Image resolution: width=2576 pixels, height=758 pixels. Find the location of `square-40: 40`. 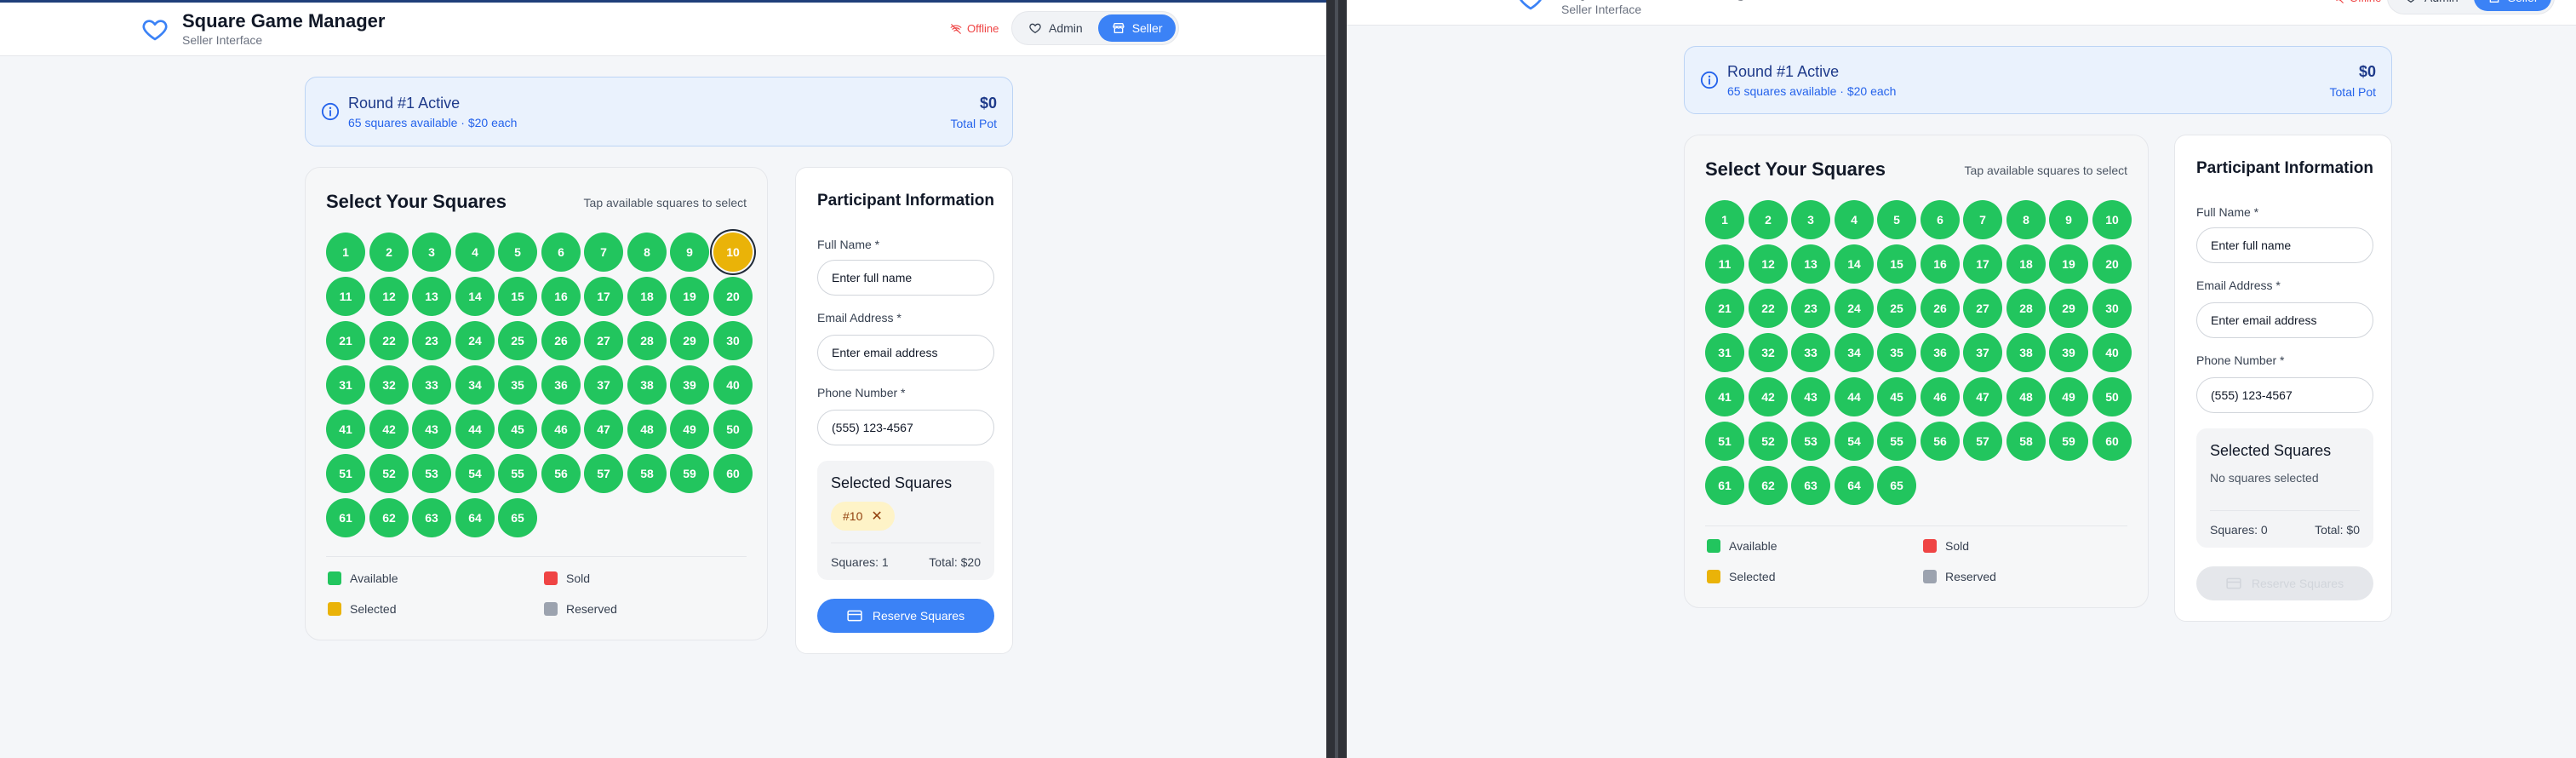

square-40: 40 is located at coordinates (2112, 352).